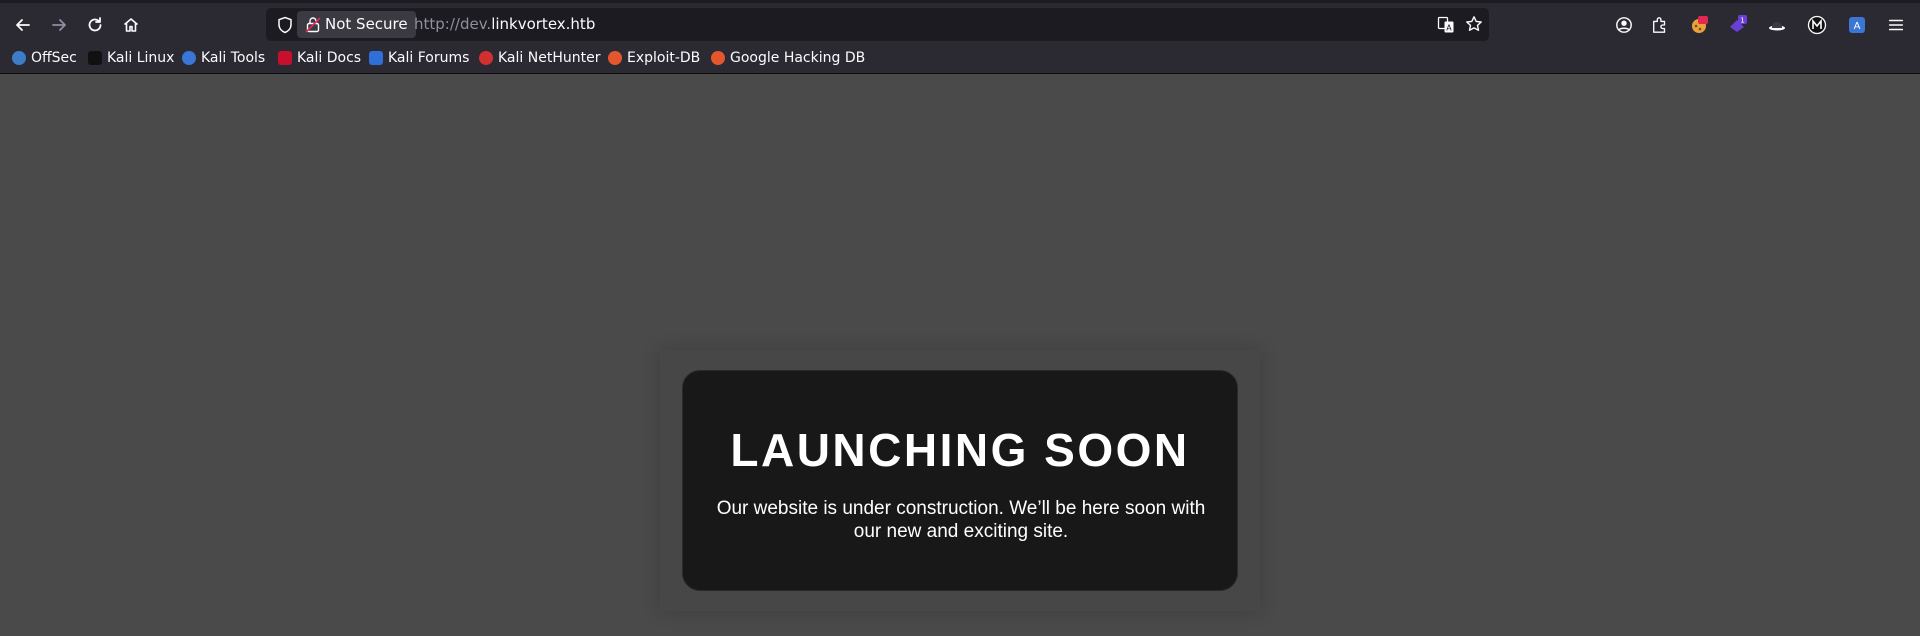 Image resolution: width=1920 pixels, height=636 pixels. I want to click on not-secure-label: Not Secure, so click(366, 24).